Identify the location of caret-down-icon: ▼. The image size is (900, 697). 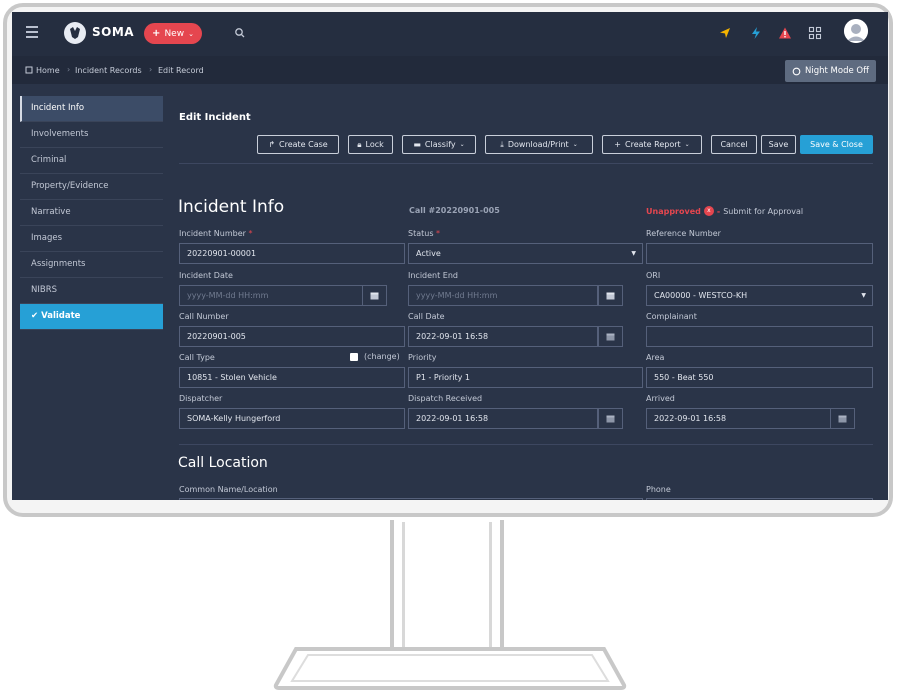
(863, 295).